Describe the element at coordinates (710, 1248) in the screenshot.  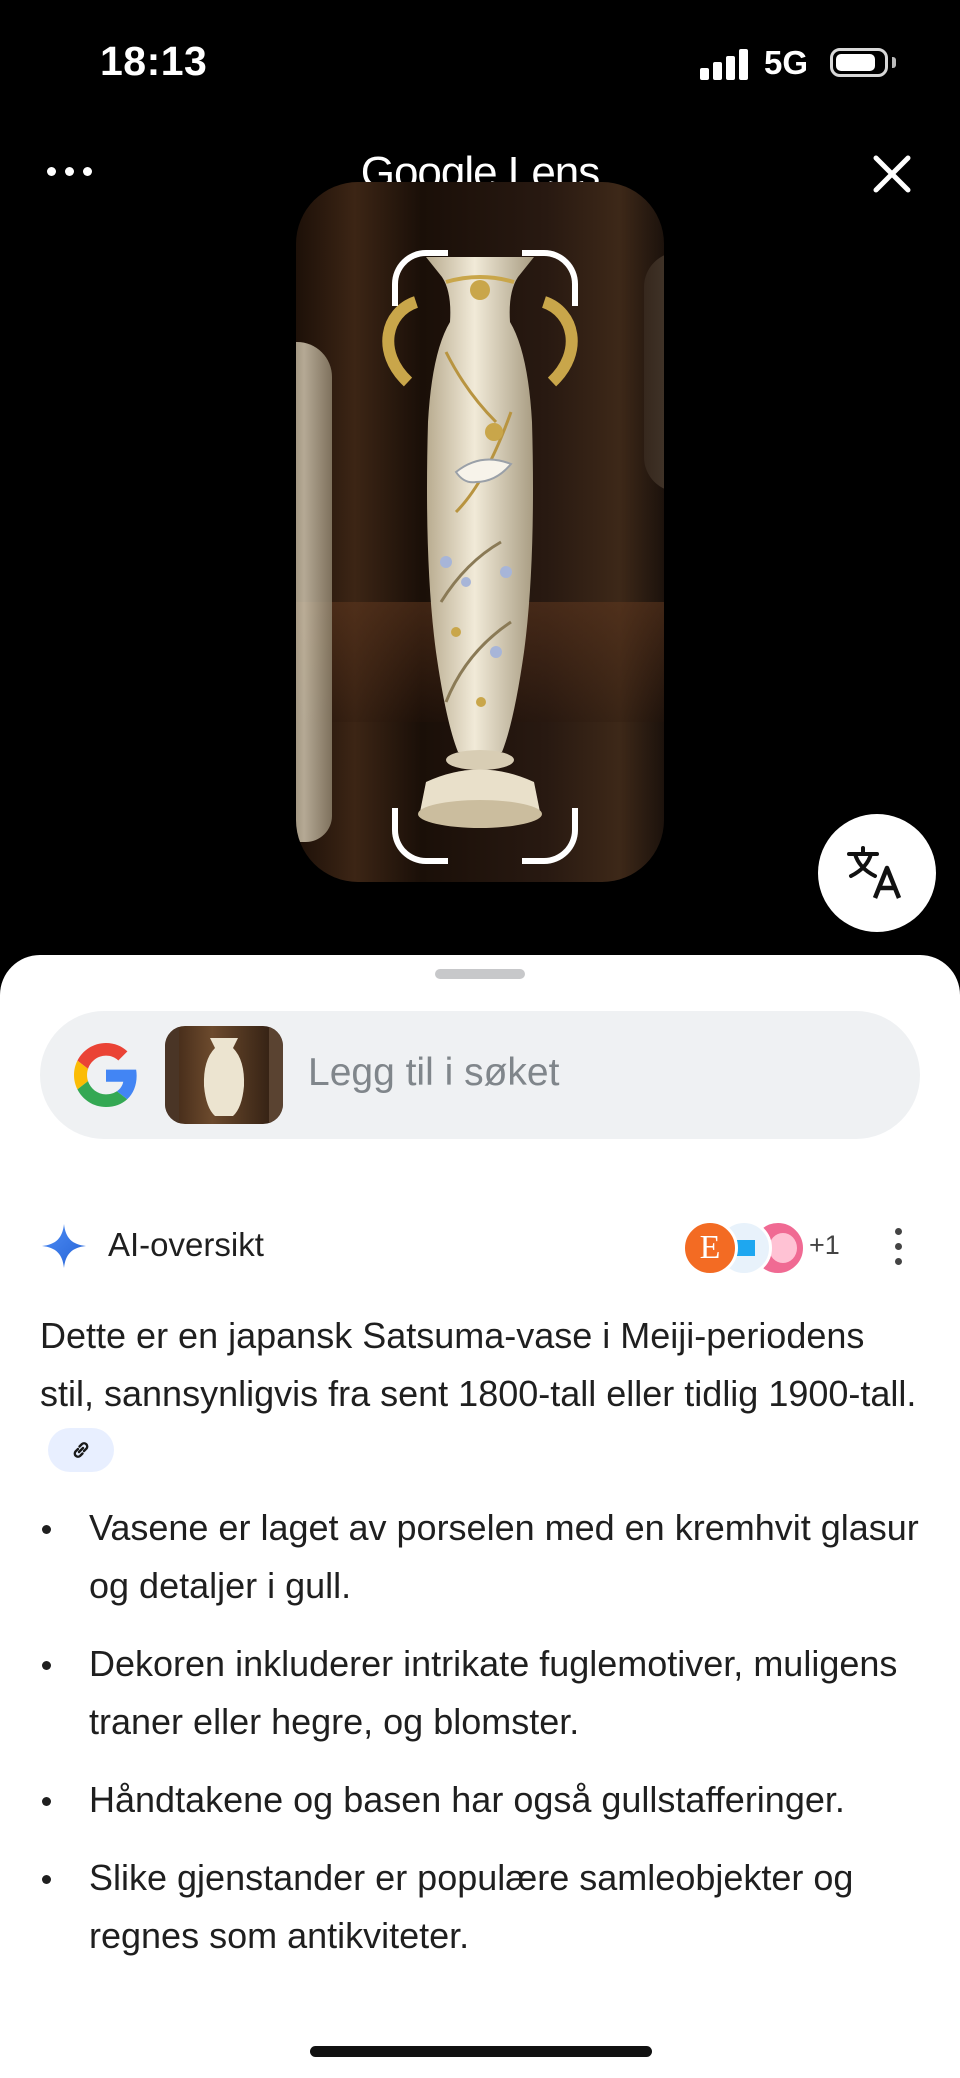
I see `source-avatar-etsy: E` at that location.